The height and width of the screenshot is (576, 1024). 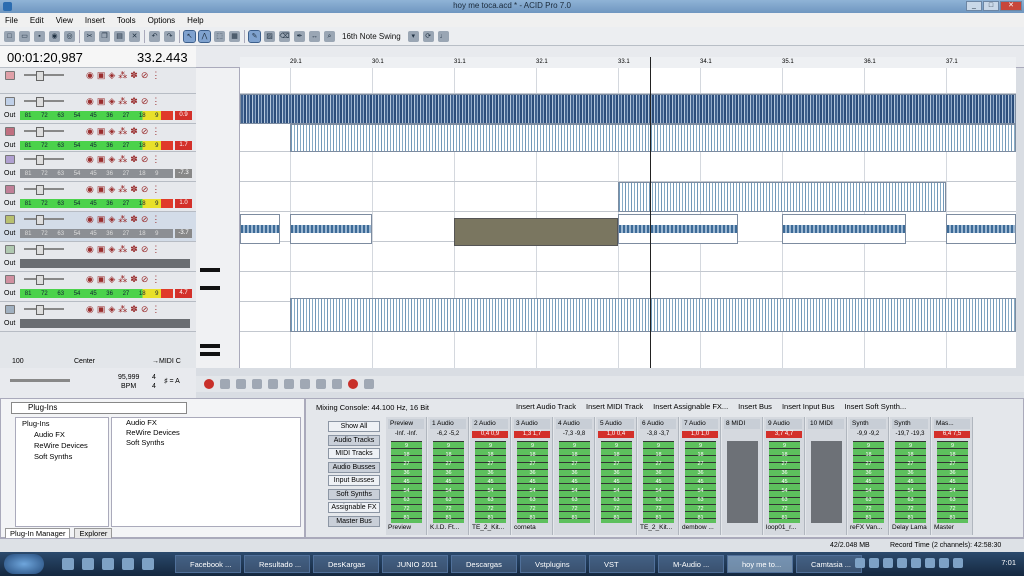 What do you see at coordinates (206, 443) in the screenshot?
I see `list-item: Soft Synths` at bounding box center [206, 443].